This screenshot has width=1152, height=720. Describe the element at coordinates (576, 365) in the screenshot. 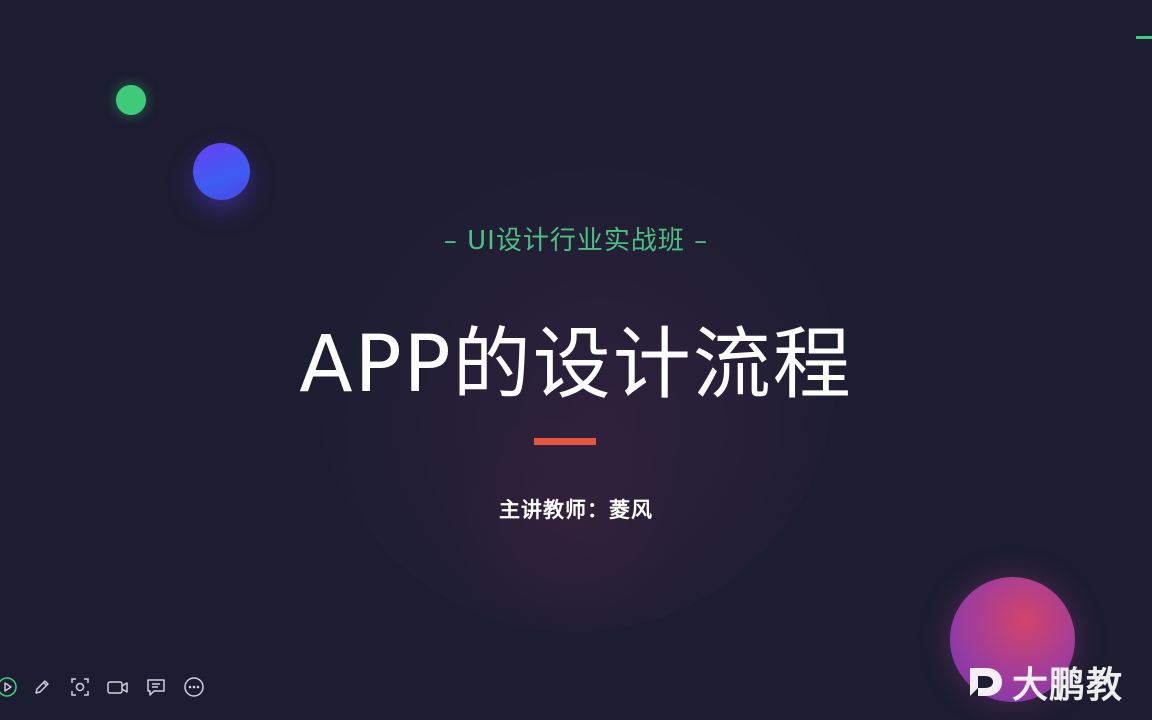

I see `slide-title: APP的设计流程` at that location.